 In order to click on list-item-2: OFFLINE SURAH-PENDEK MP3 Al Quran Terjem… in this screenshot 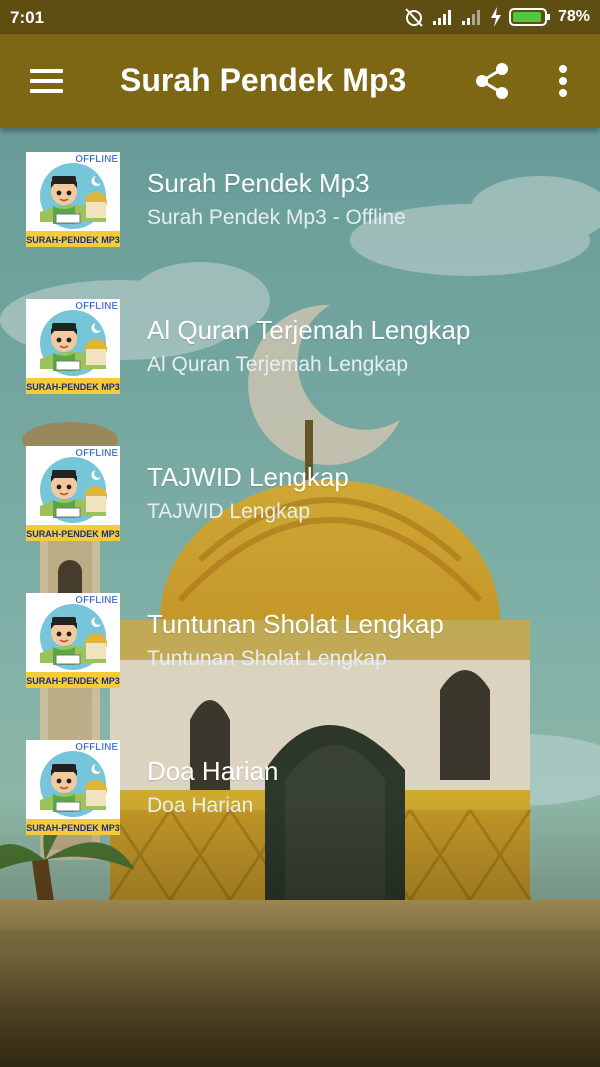, I will do `click(300, 368)`.